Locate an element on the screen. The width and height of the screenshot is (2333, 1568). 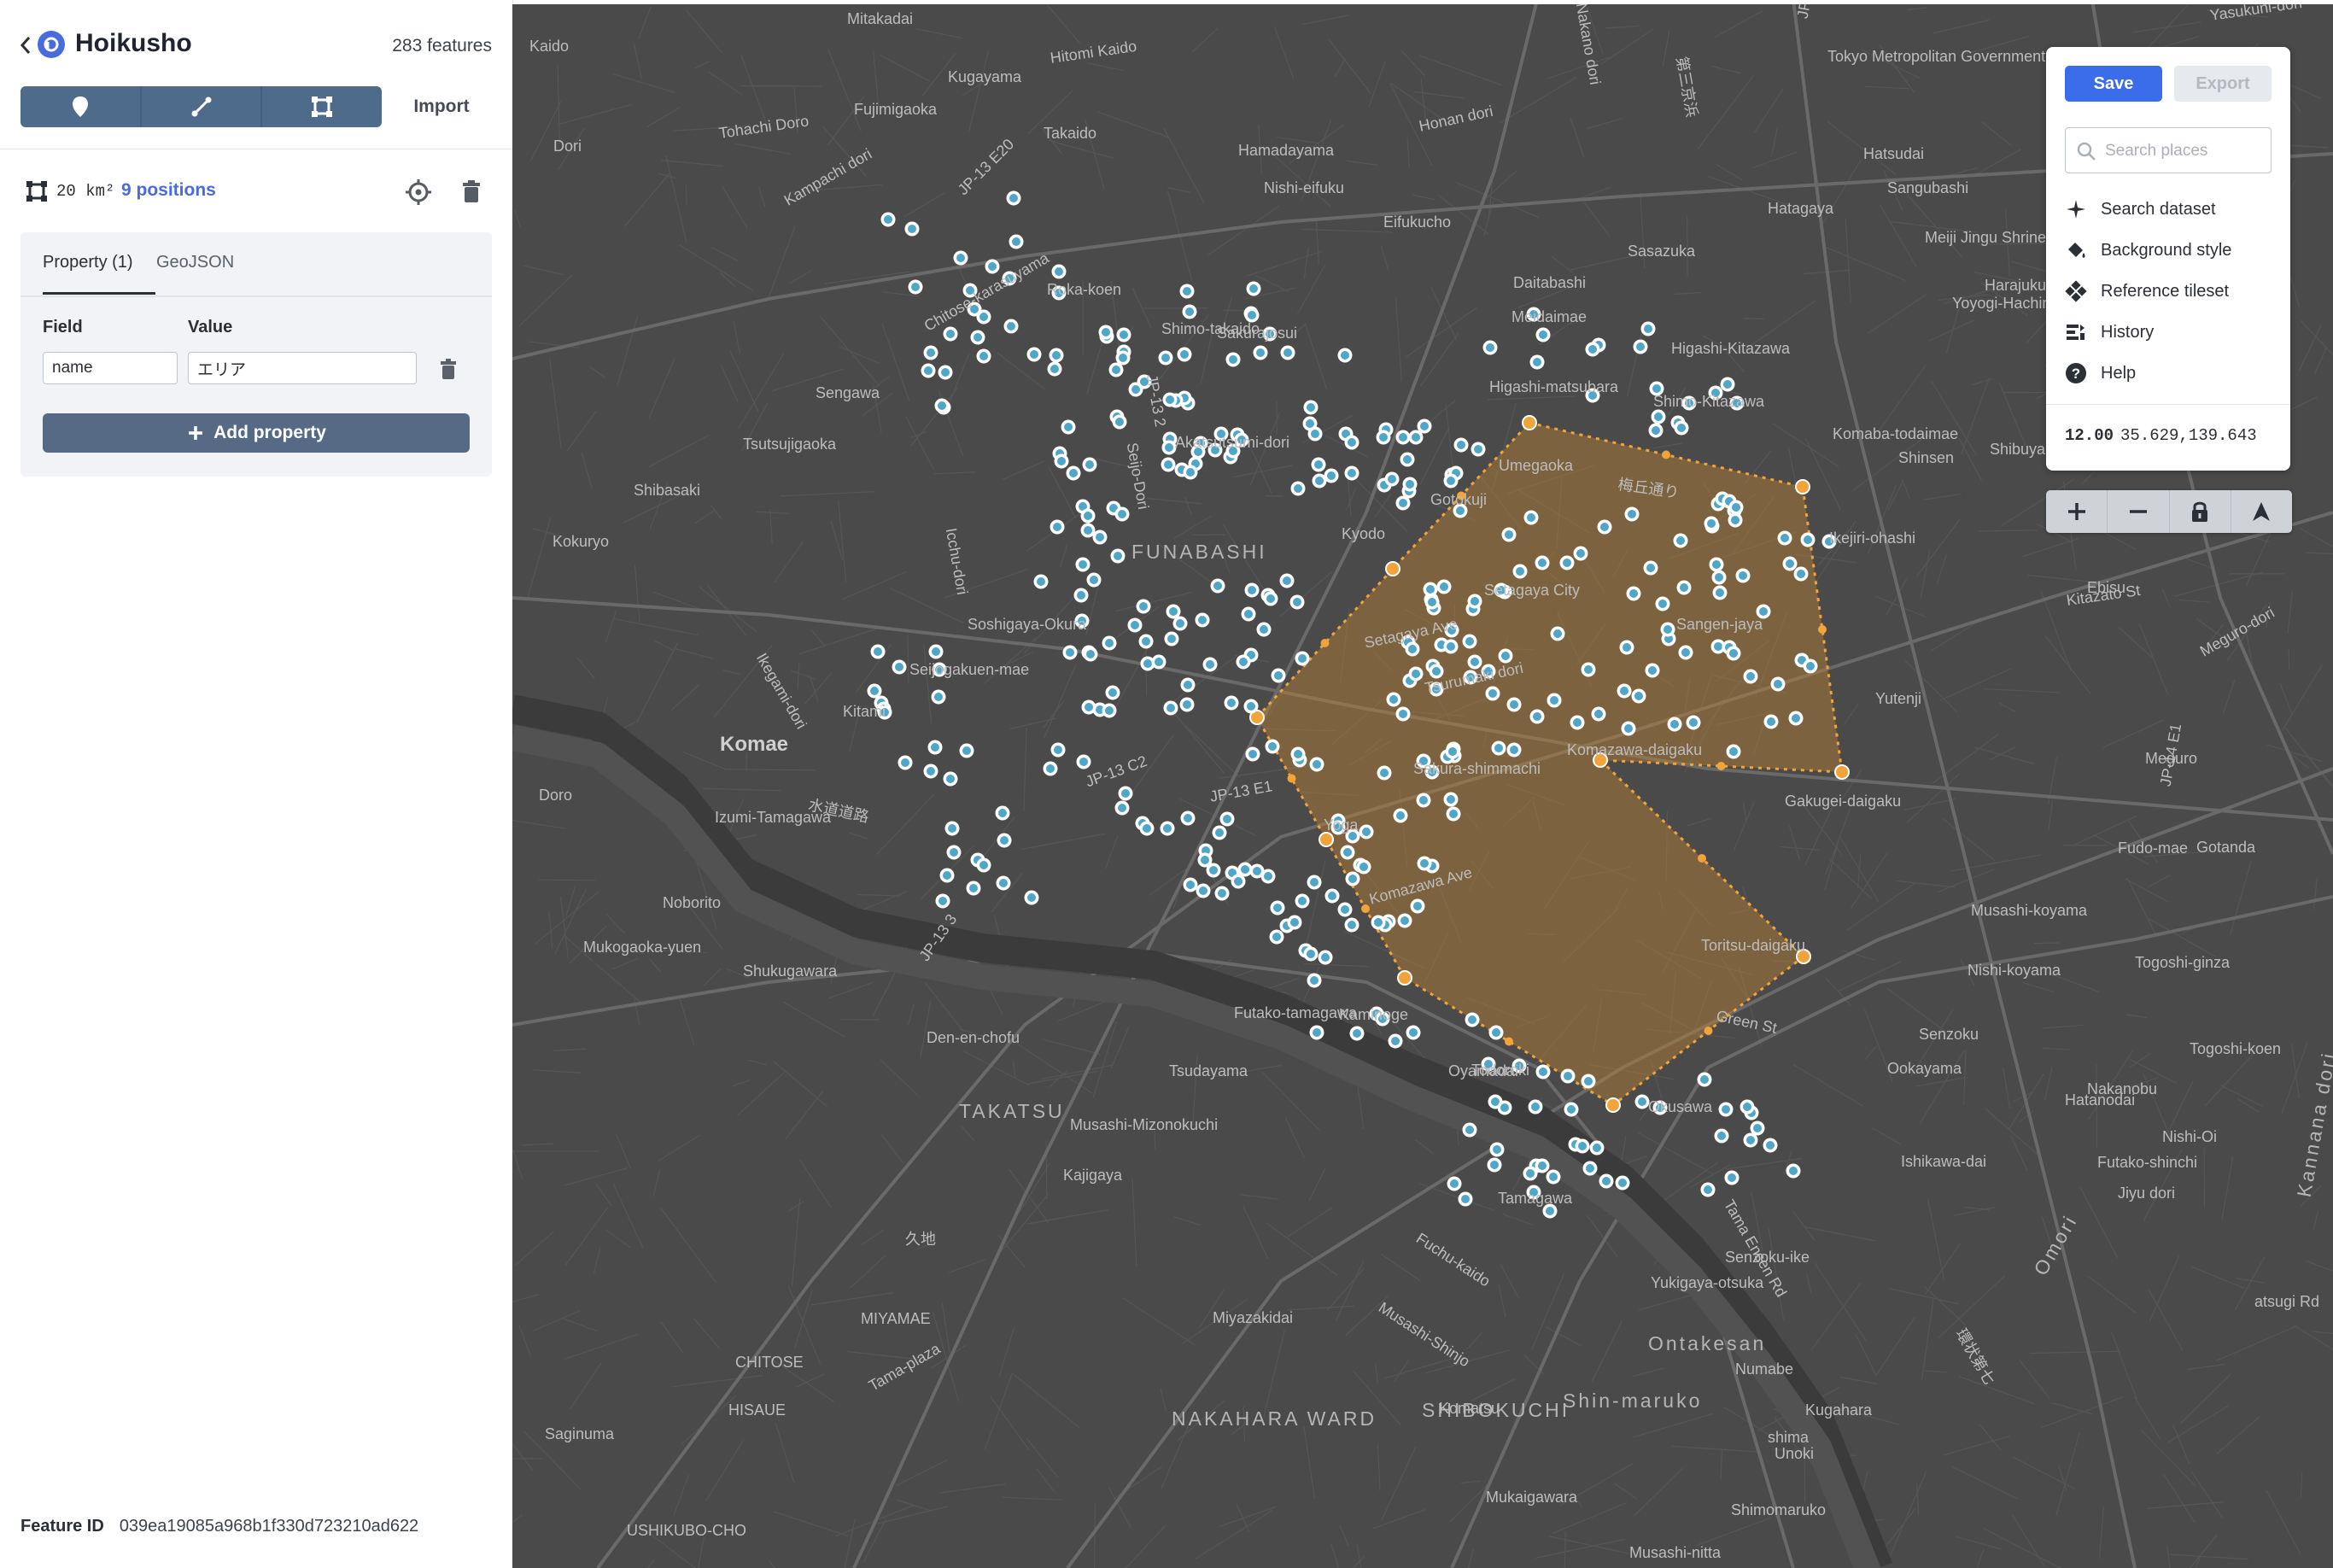
draw-line-button is located at coordinates (202, 106).